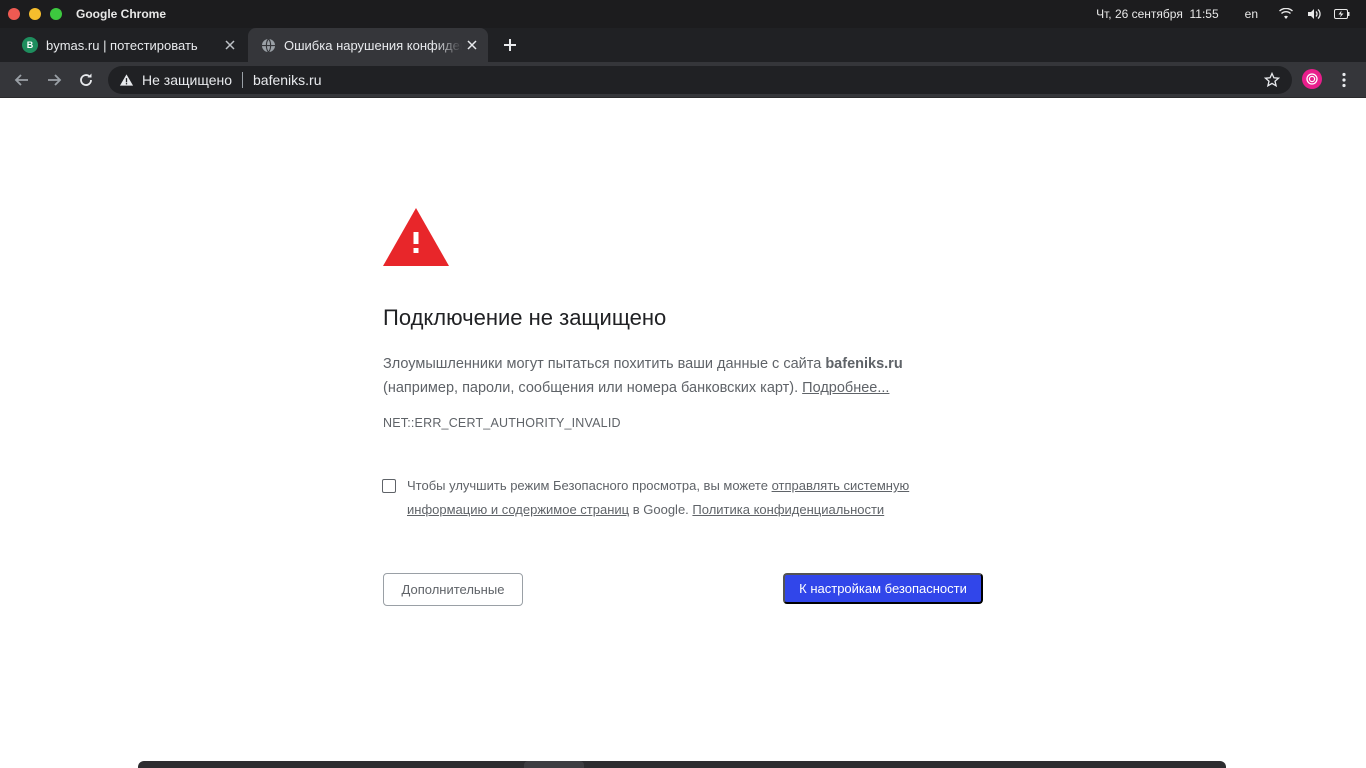 The image size is (1366, 768). I want to click on reload-icon, so click(86, 79).